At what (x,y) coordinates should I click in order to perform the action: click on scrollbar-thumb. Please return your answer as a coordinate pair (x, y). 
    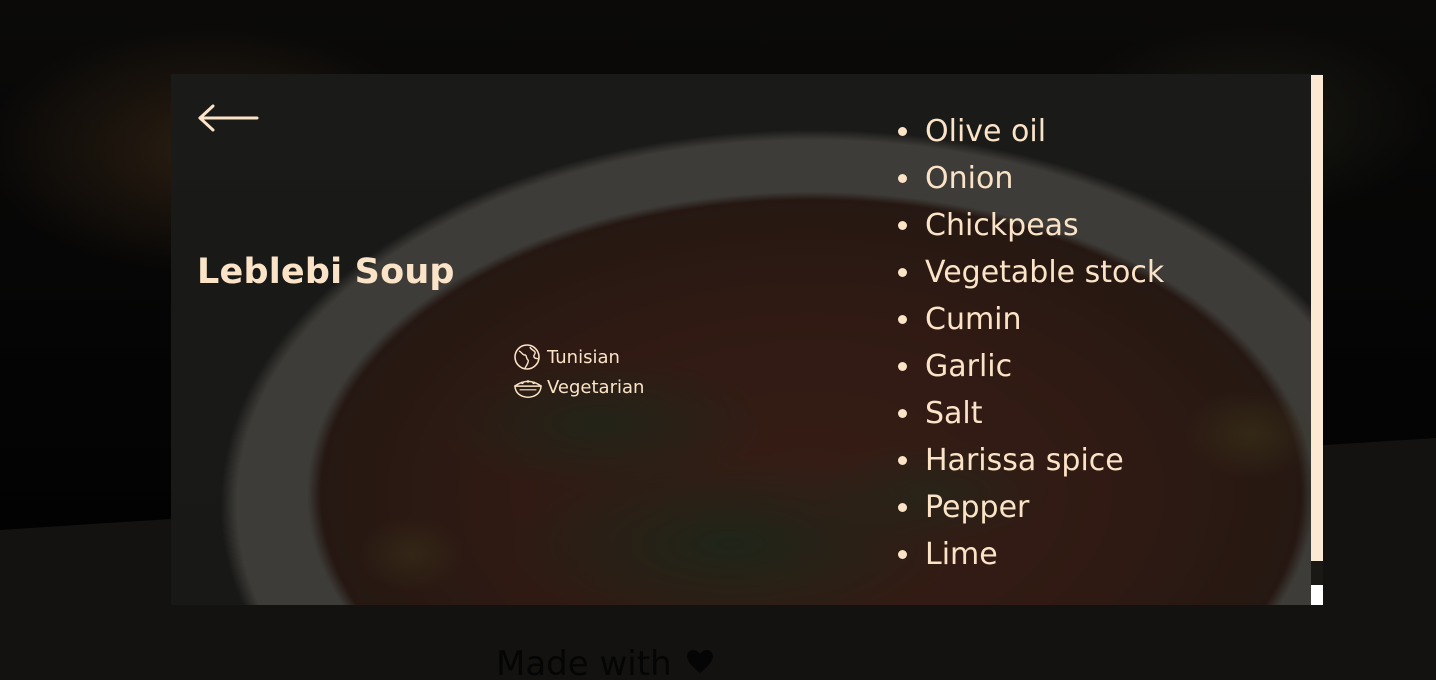
    Looking at the image, I should click on (1317, 318).